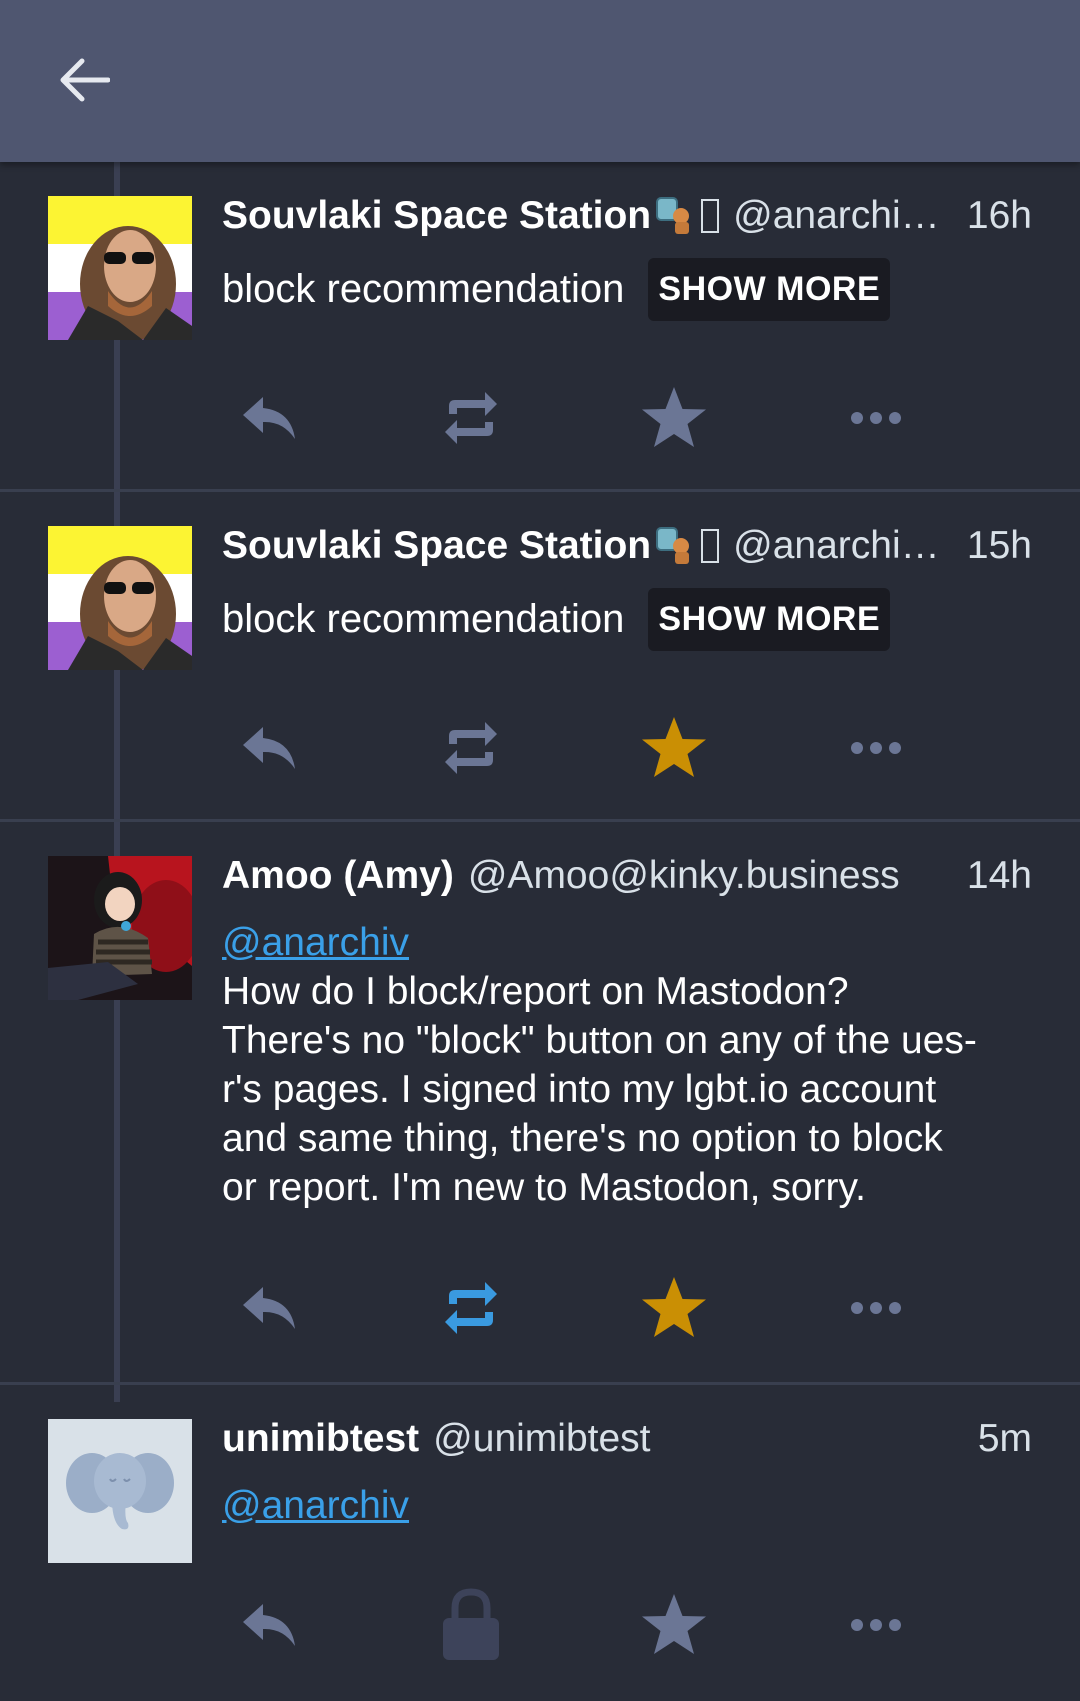 The height and width of the screenshot is (1701, 1080). Describe the element at coordinates (683, 875) in the screenshot. I see `handle: @Amoo@kinky.business` at that location.